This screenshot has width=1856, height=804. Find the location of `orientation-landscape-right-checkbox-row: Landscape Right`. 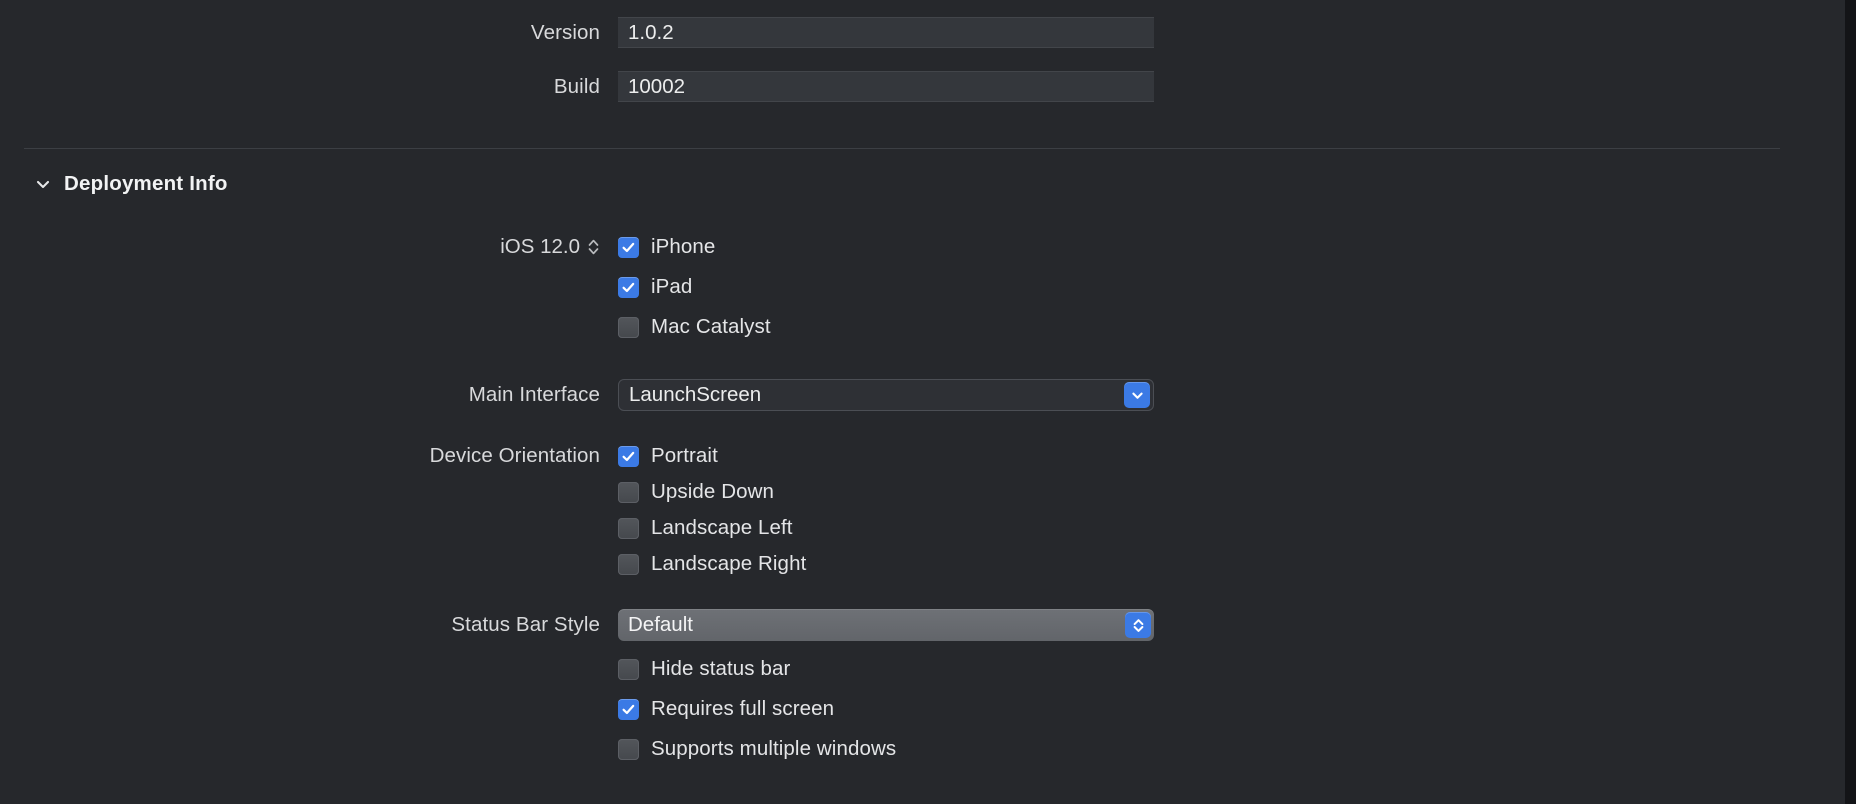

orientation-landscape-right-checkbox-row: Landscape Right is located at coordinates (712, 564).